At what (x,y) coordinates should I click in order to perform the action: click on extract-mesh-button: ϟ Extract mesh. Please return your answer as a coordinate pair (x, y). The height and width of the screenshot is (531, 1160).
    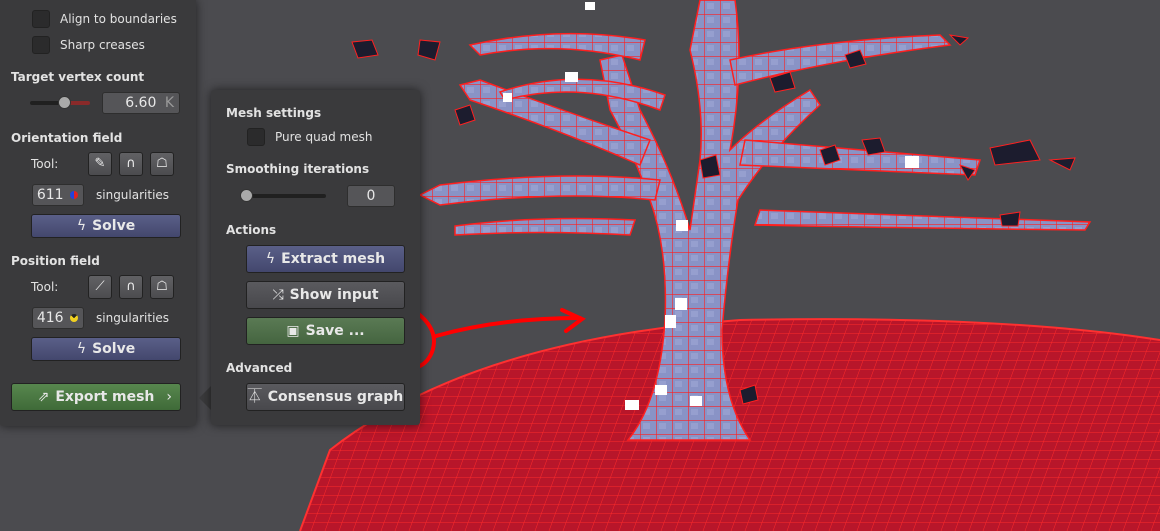
    Looking at the image, I should click on (325, 259).